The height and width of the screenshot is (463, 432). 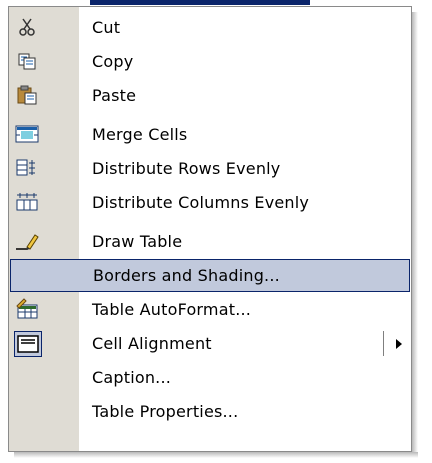 I want to click on menu-item-cut: Cut, so click(x=210, y=27).